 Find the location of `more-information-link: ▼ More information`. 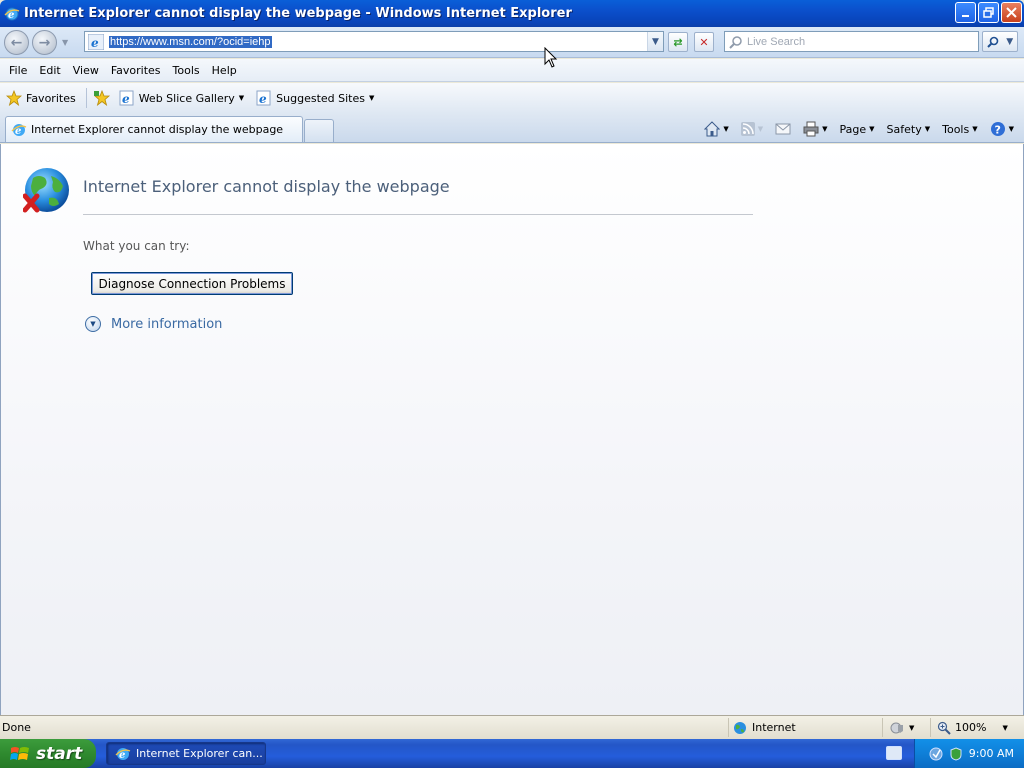

more-information-link: ▼ More information is located at coordinates (153, 324).